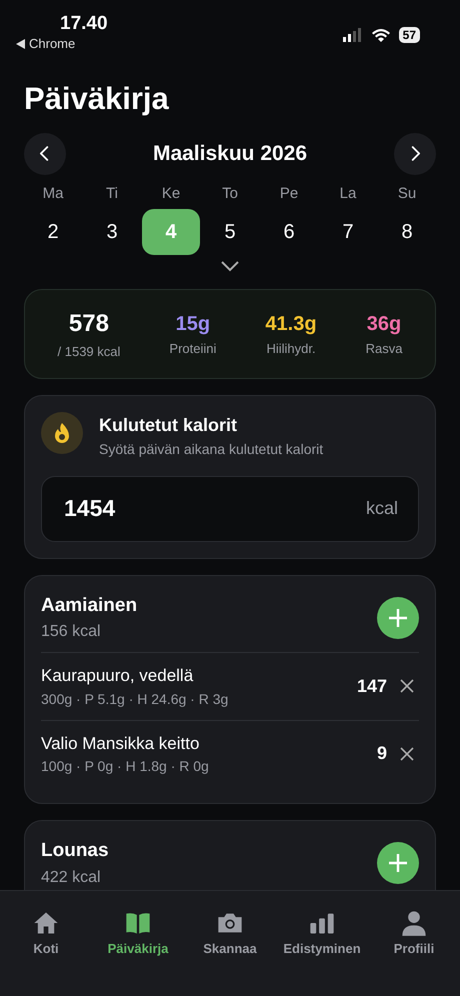 The image size is (460, 996). I want to click on weekday-label: La, so click(348, 194).